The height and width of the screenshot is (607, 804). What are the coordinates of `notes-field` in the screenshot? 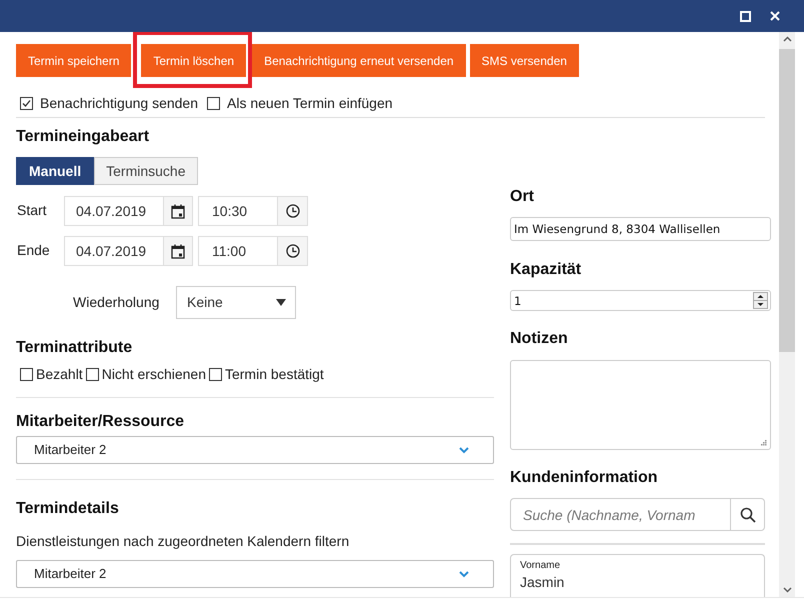 It's located at (640, 405).